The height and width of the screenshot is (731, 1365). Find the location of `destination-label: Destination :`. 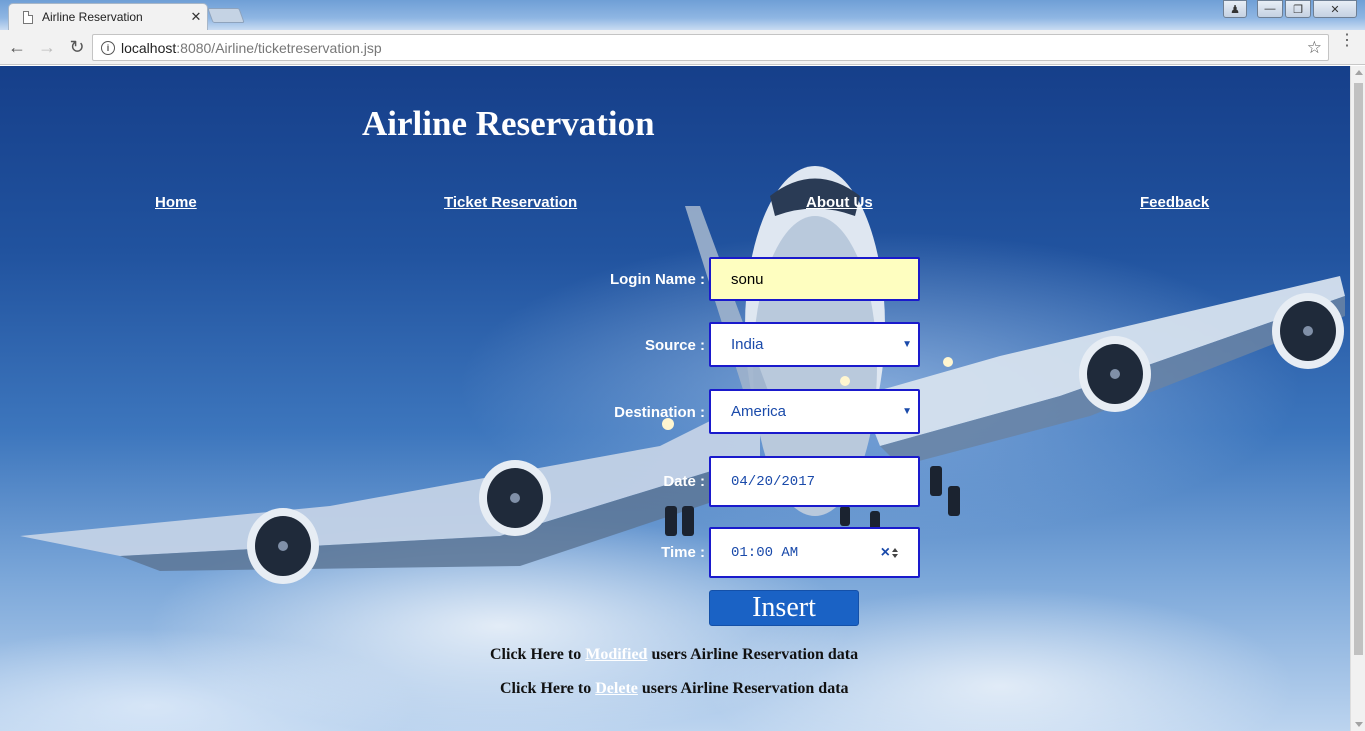

destination-label: Destination : is located at coordinates (659, 412).